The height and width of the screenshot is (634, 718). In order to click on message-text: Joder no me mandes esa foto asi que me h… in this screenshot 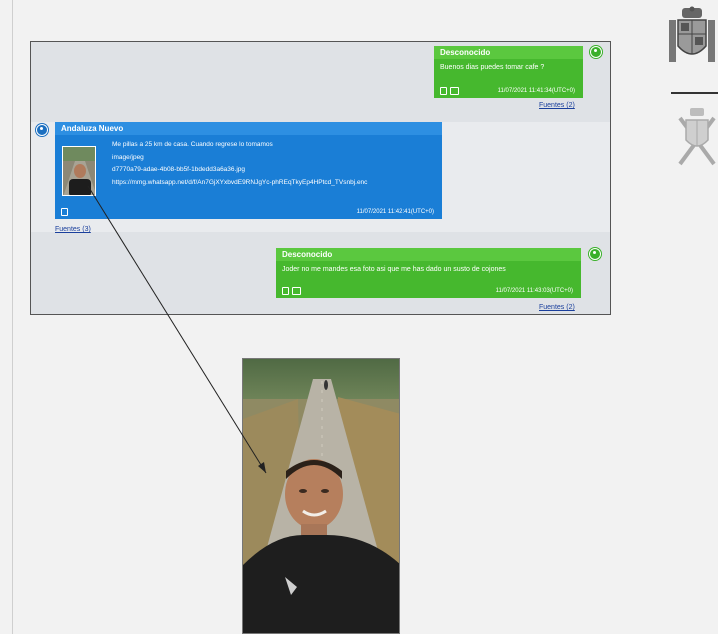, I will do `click(394, 269)`.